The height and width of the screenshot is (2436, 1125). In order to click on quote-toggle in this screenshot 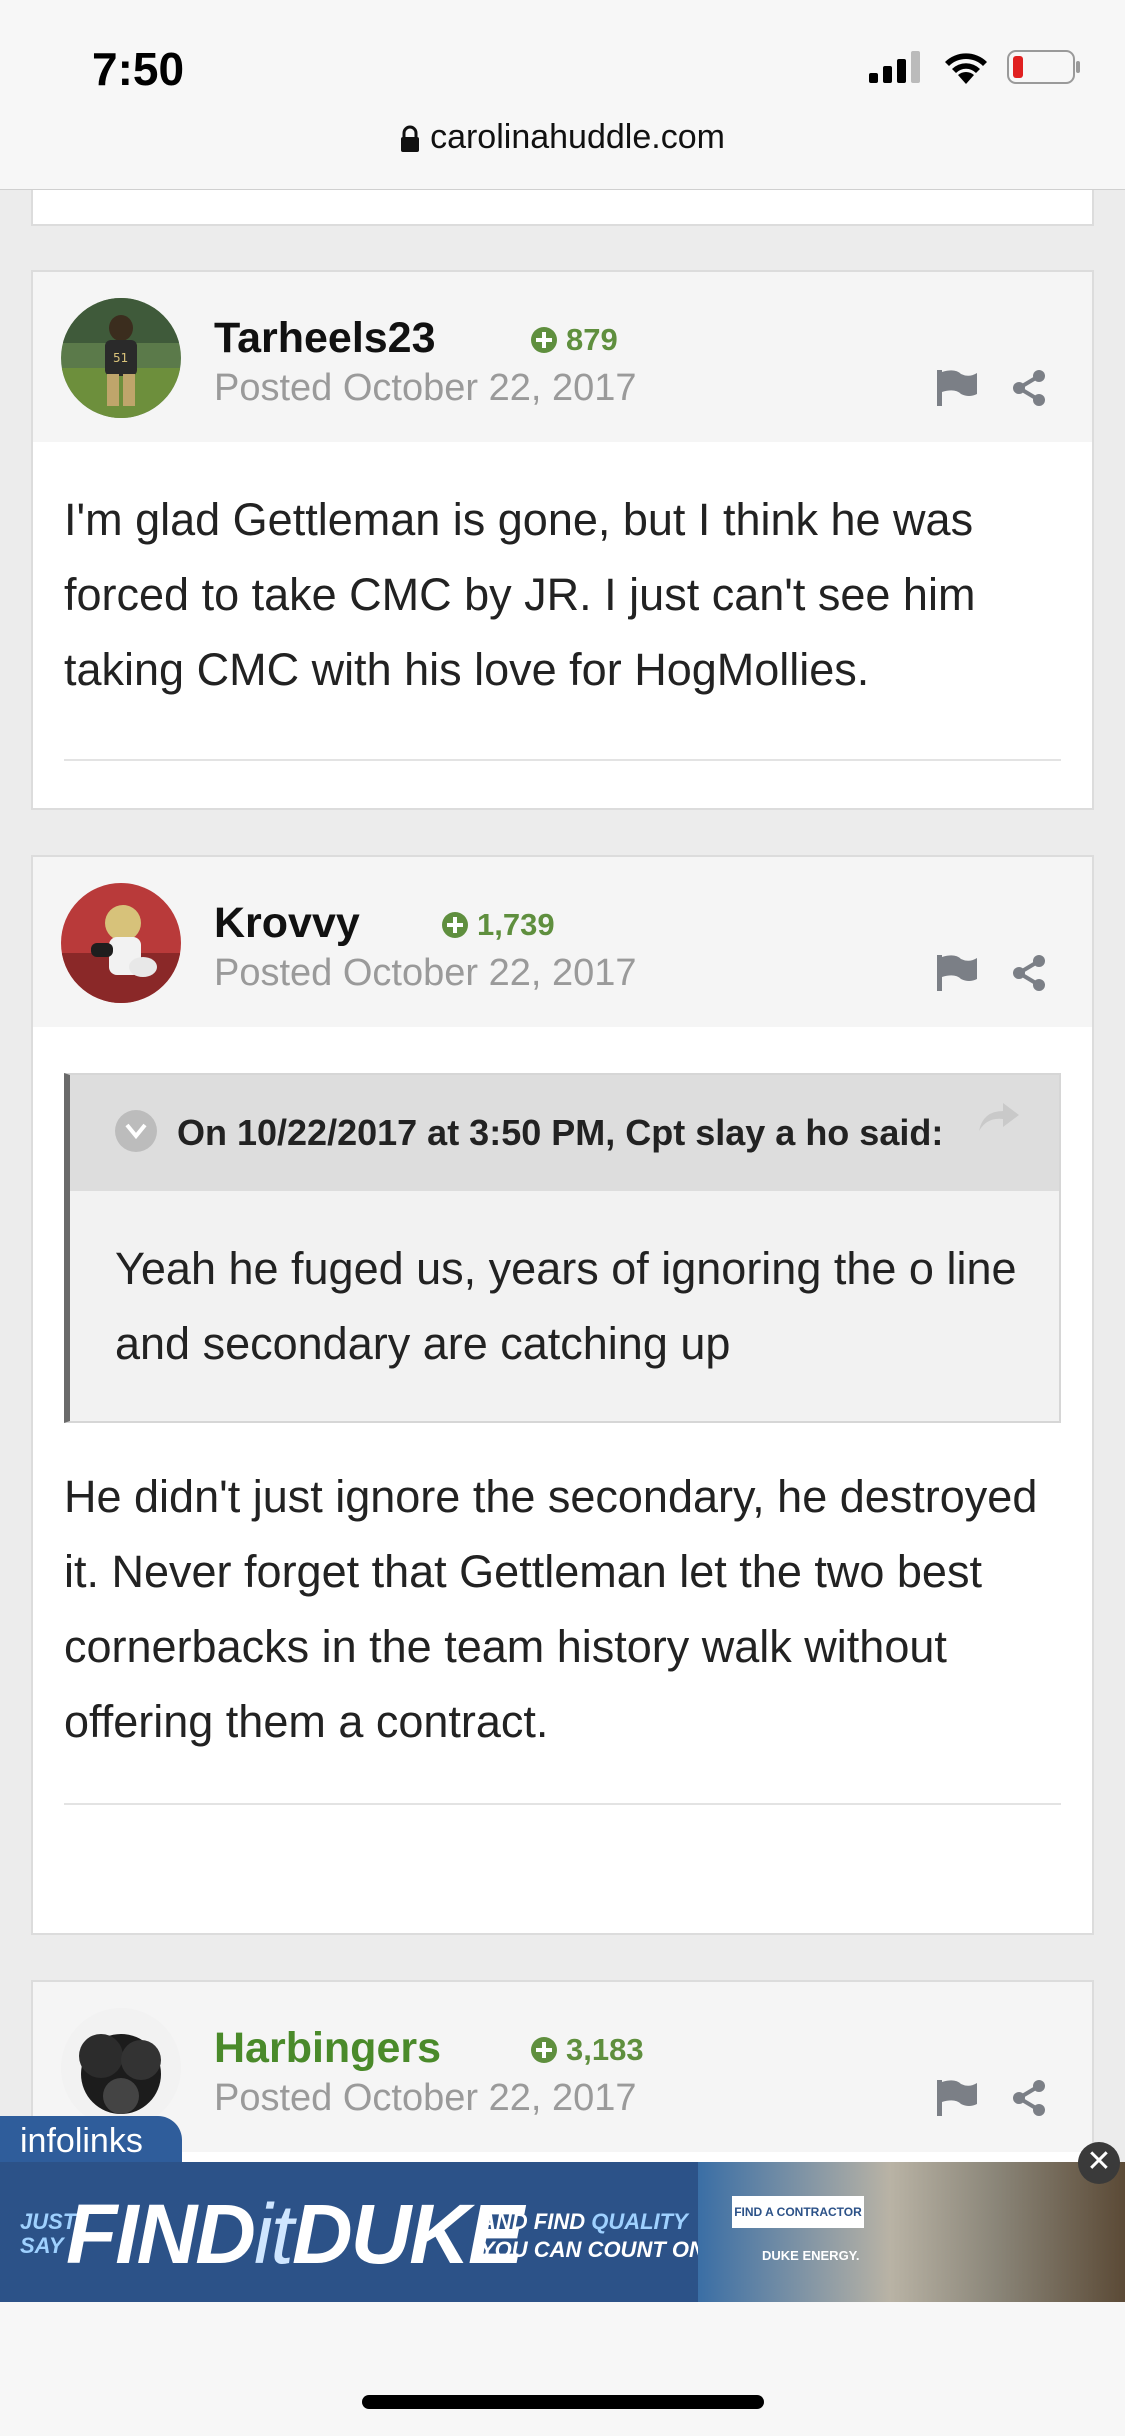, I will do `click(136, 1131)`.